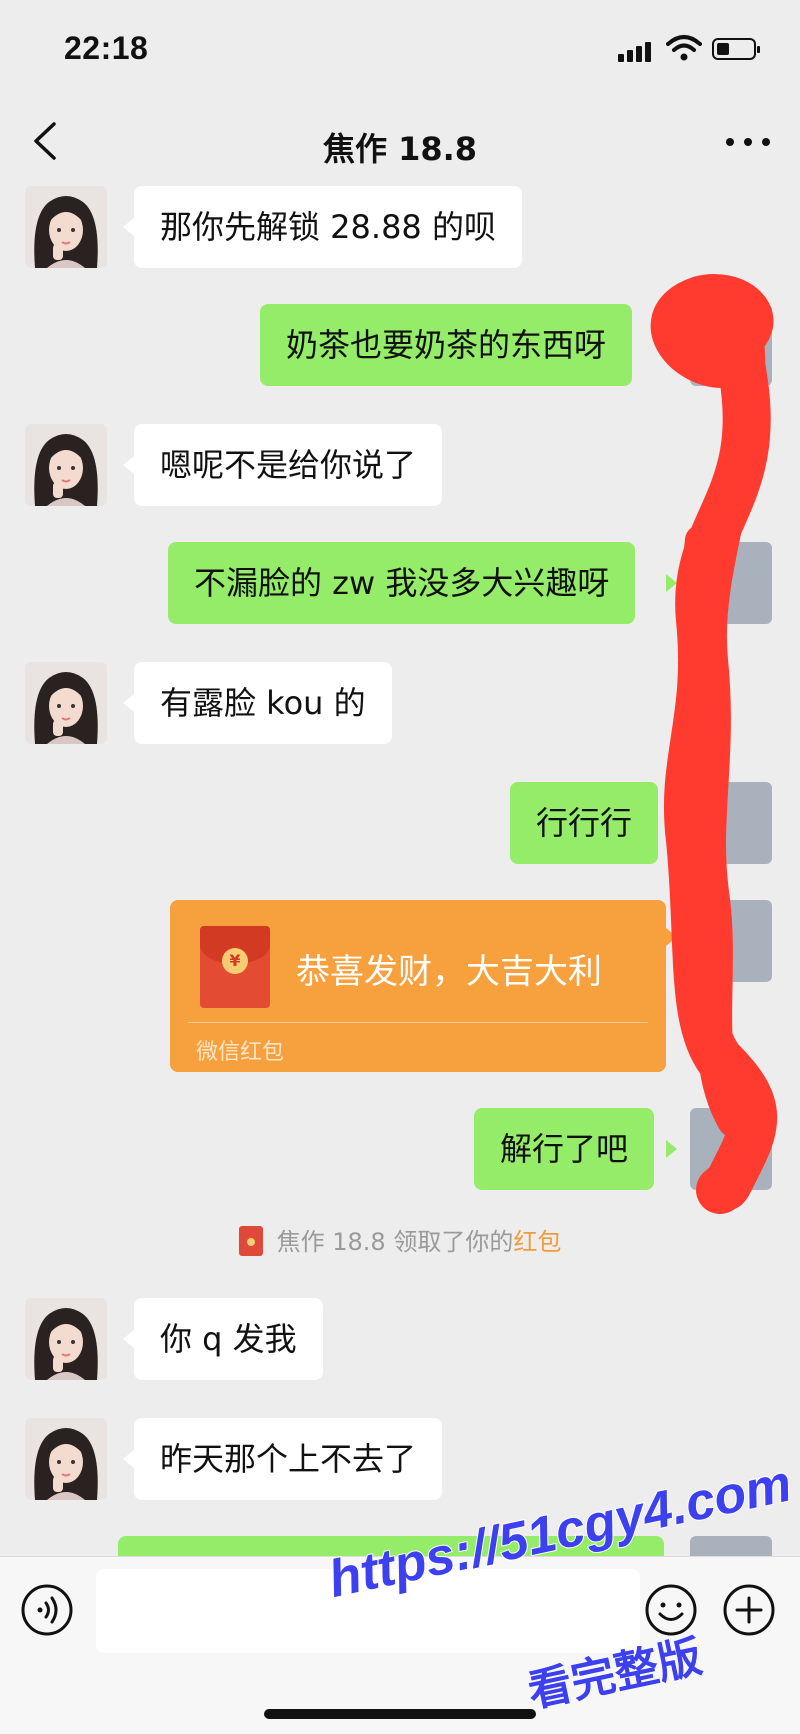 The height and width of the screenshot is (1734, 800). I want to click on input-bar, so click(400, 1645).